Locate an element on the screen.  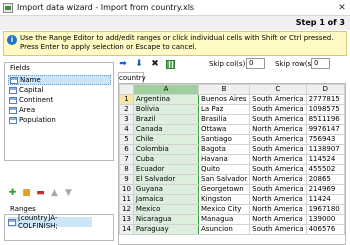
table-cell: Asuncion is located at coordinates (224, 229).